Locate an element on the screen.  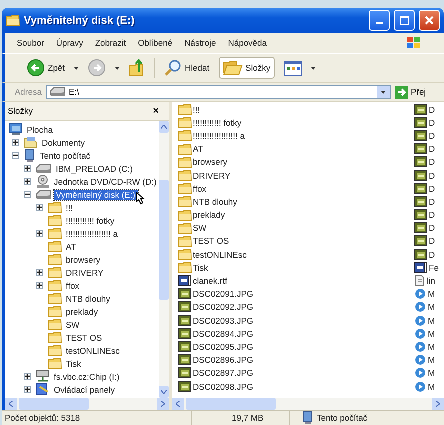
file-name: preklady is located at coordinates (209, 215).